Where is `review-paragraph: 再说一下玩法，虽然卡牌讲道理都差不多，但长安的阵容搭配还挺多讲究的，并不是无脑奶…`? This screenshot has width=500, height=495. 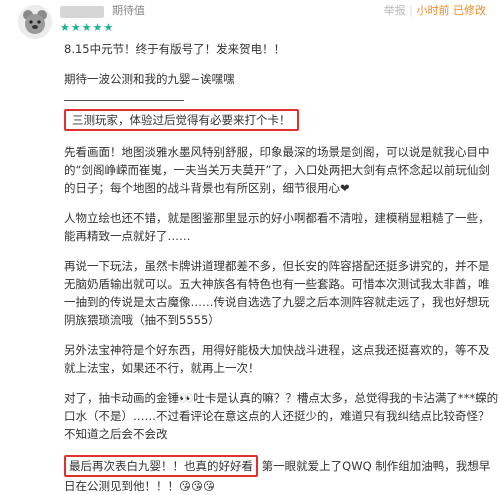 review-paragraph: 再说一下玩法，虽然卡牌讲道理都差不多，但长安的阵容搭配还挺多讲究的，并不是无脑奶… is located at coordinates (277, 293).